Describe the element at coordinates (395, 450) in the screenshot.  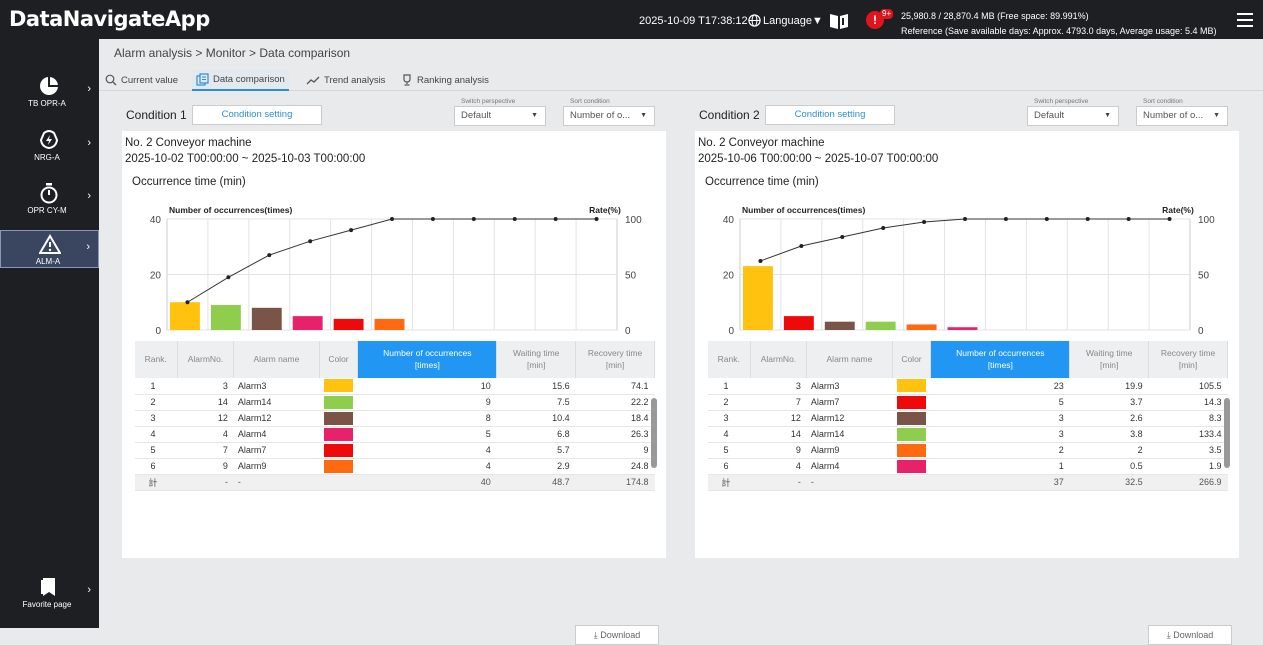
I see `table-row: 5 7 Alarm7 4 5.7 9` at that location.